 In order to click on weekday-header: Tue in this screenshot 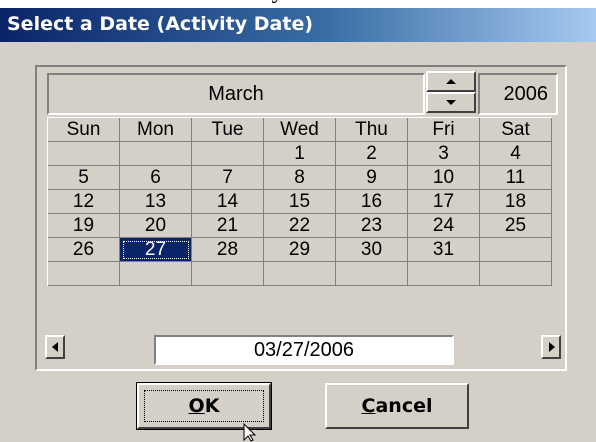, I will do `click(228, 130)`.